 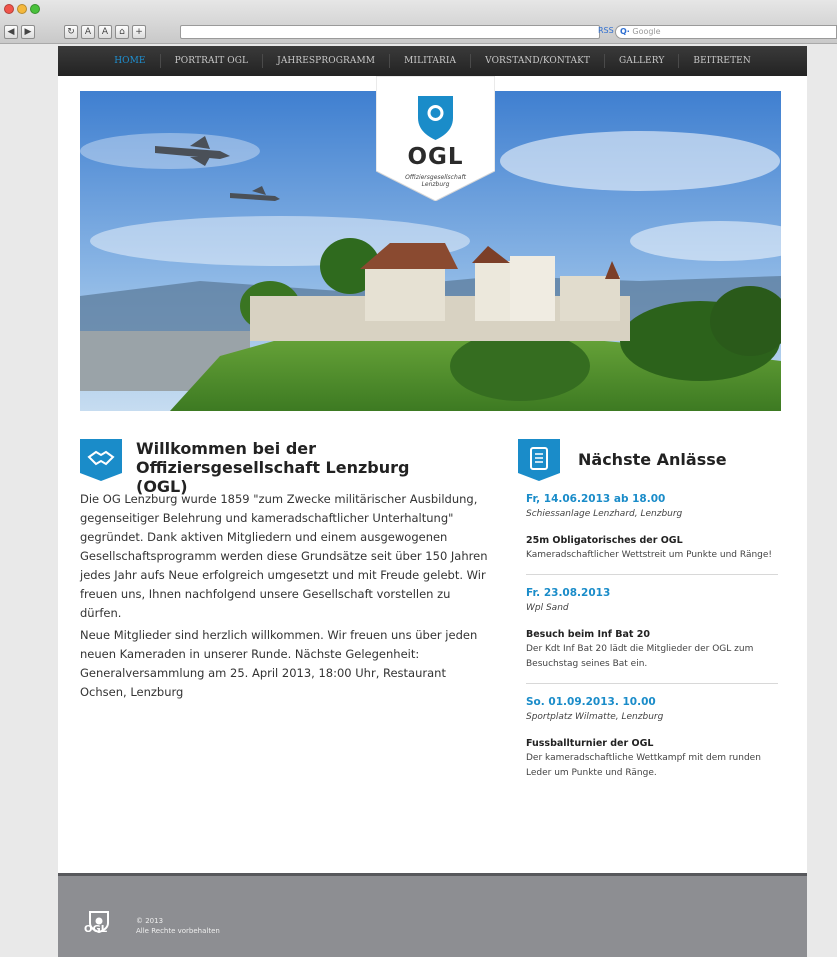 I want to click on home-icon: ⌂, so click(x=122, y=32).